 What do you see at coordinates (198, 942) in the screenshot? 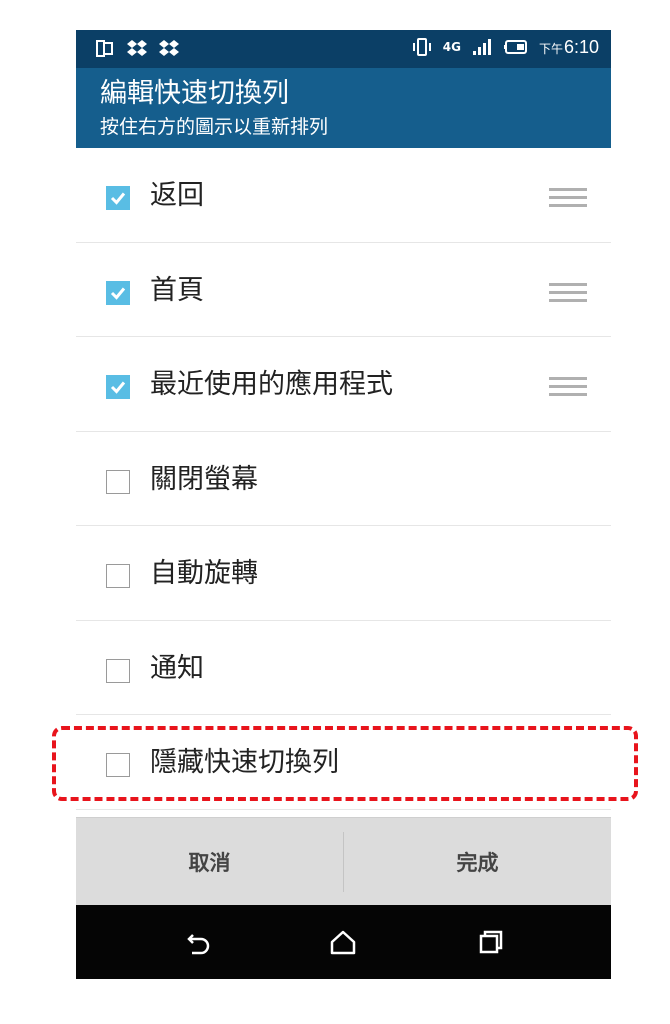
I see `back-icon` at bounding box center [198, 942].